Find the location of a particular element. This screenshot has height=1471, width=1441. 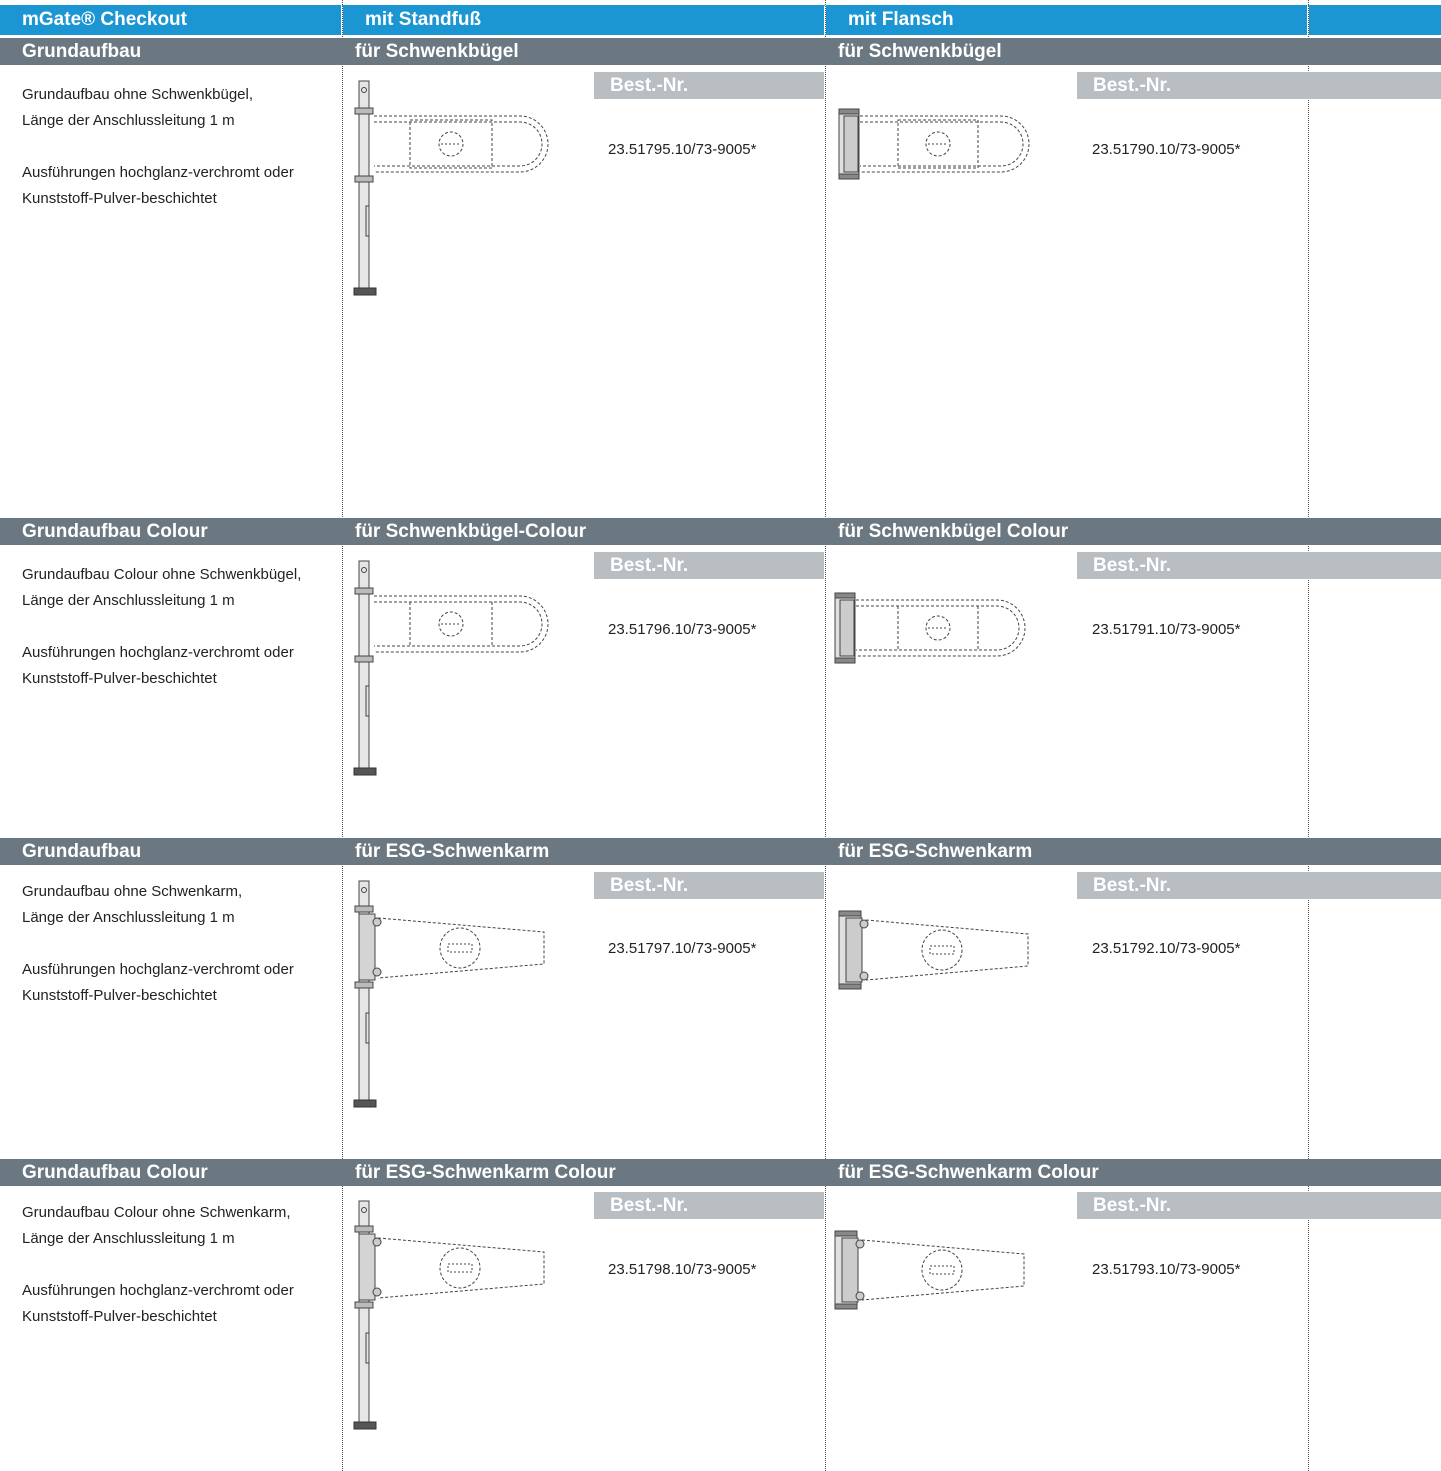

header-standfuss: mit Standfuß is located at coordinates (583, 20).